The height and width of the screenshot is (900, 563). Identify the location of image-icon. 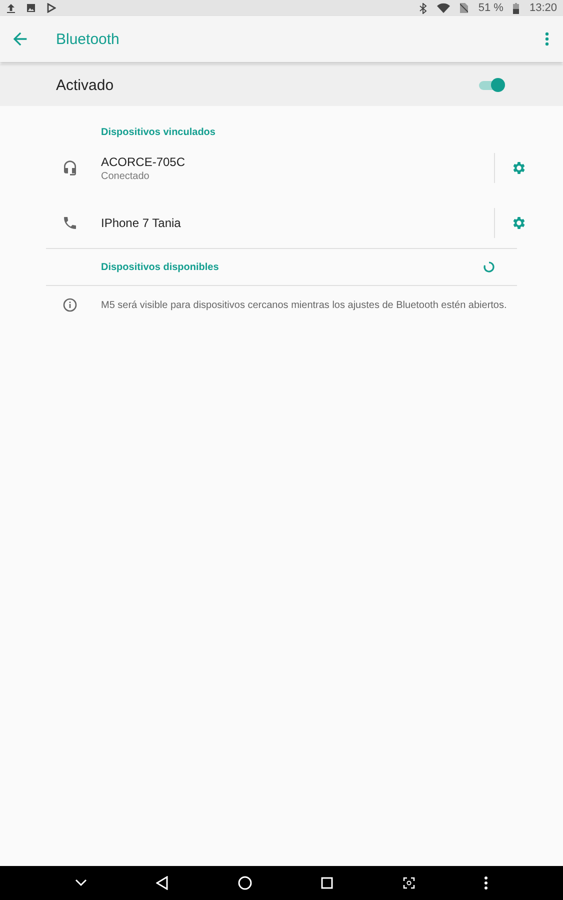
(31, 8).